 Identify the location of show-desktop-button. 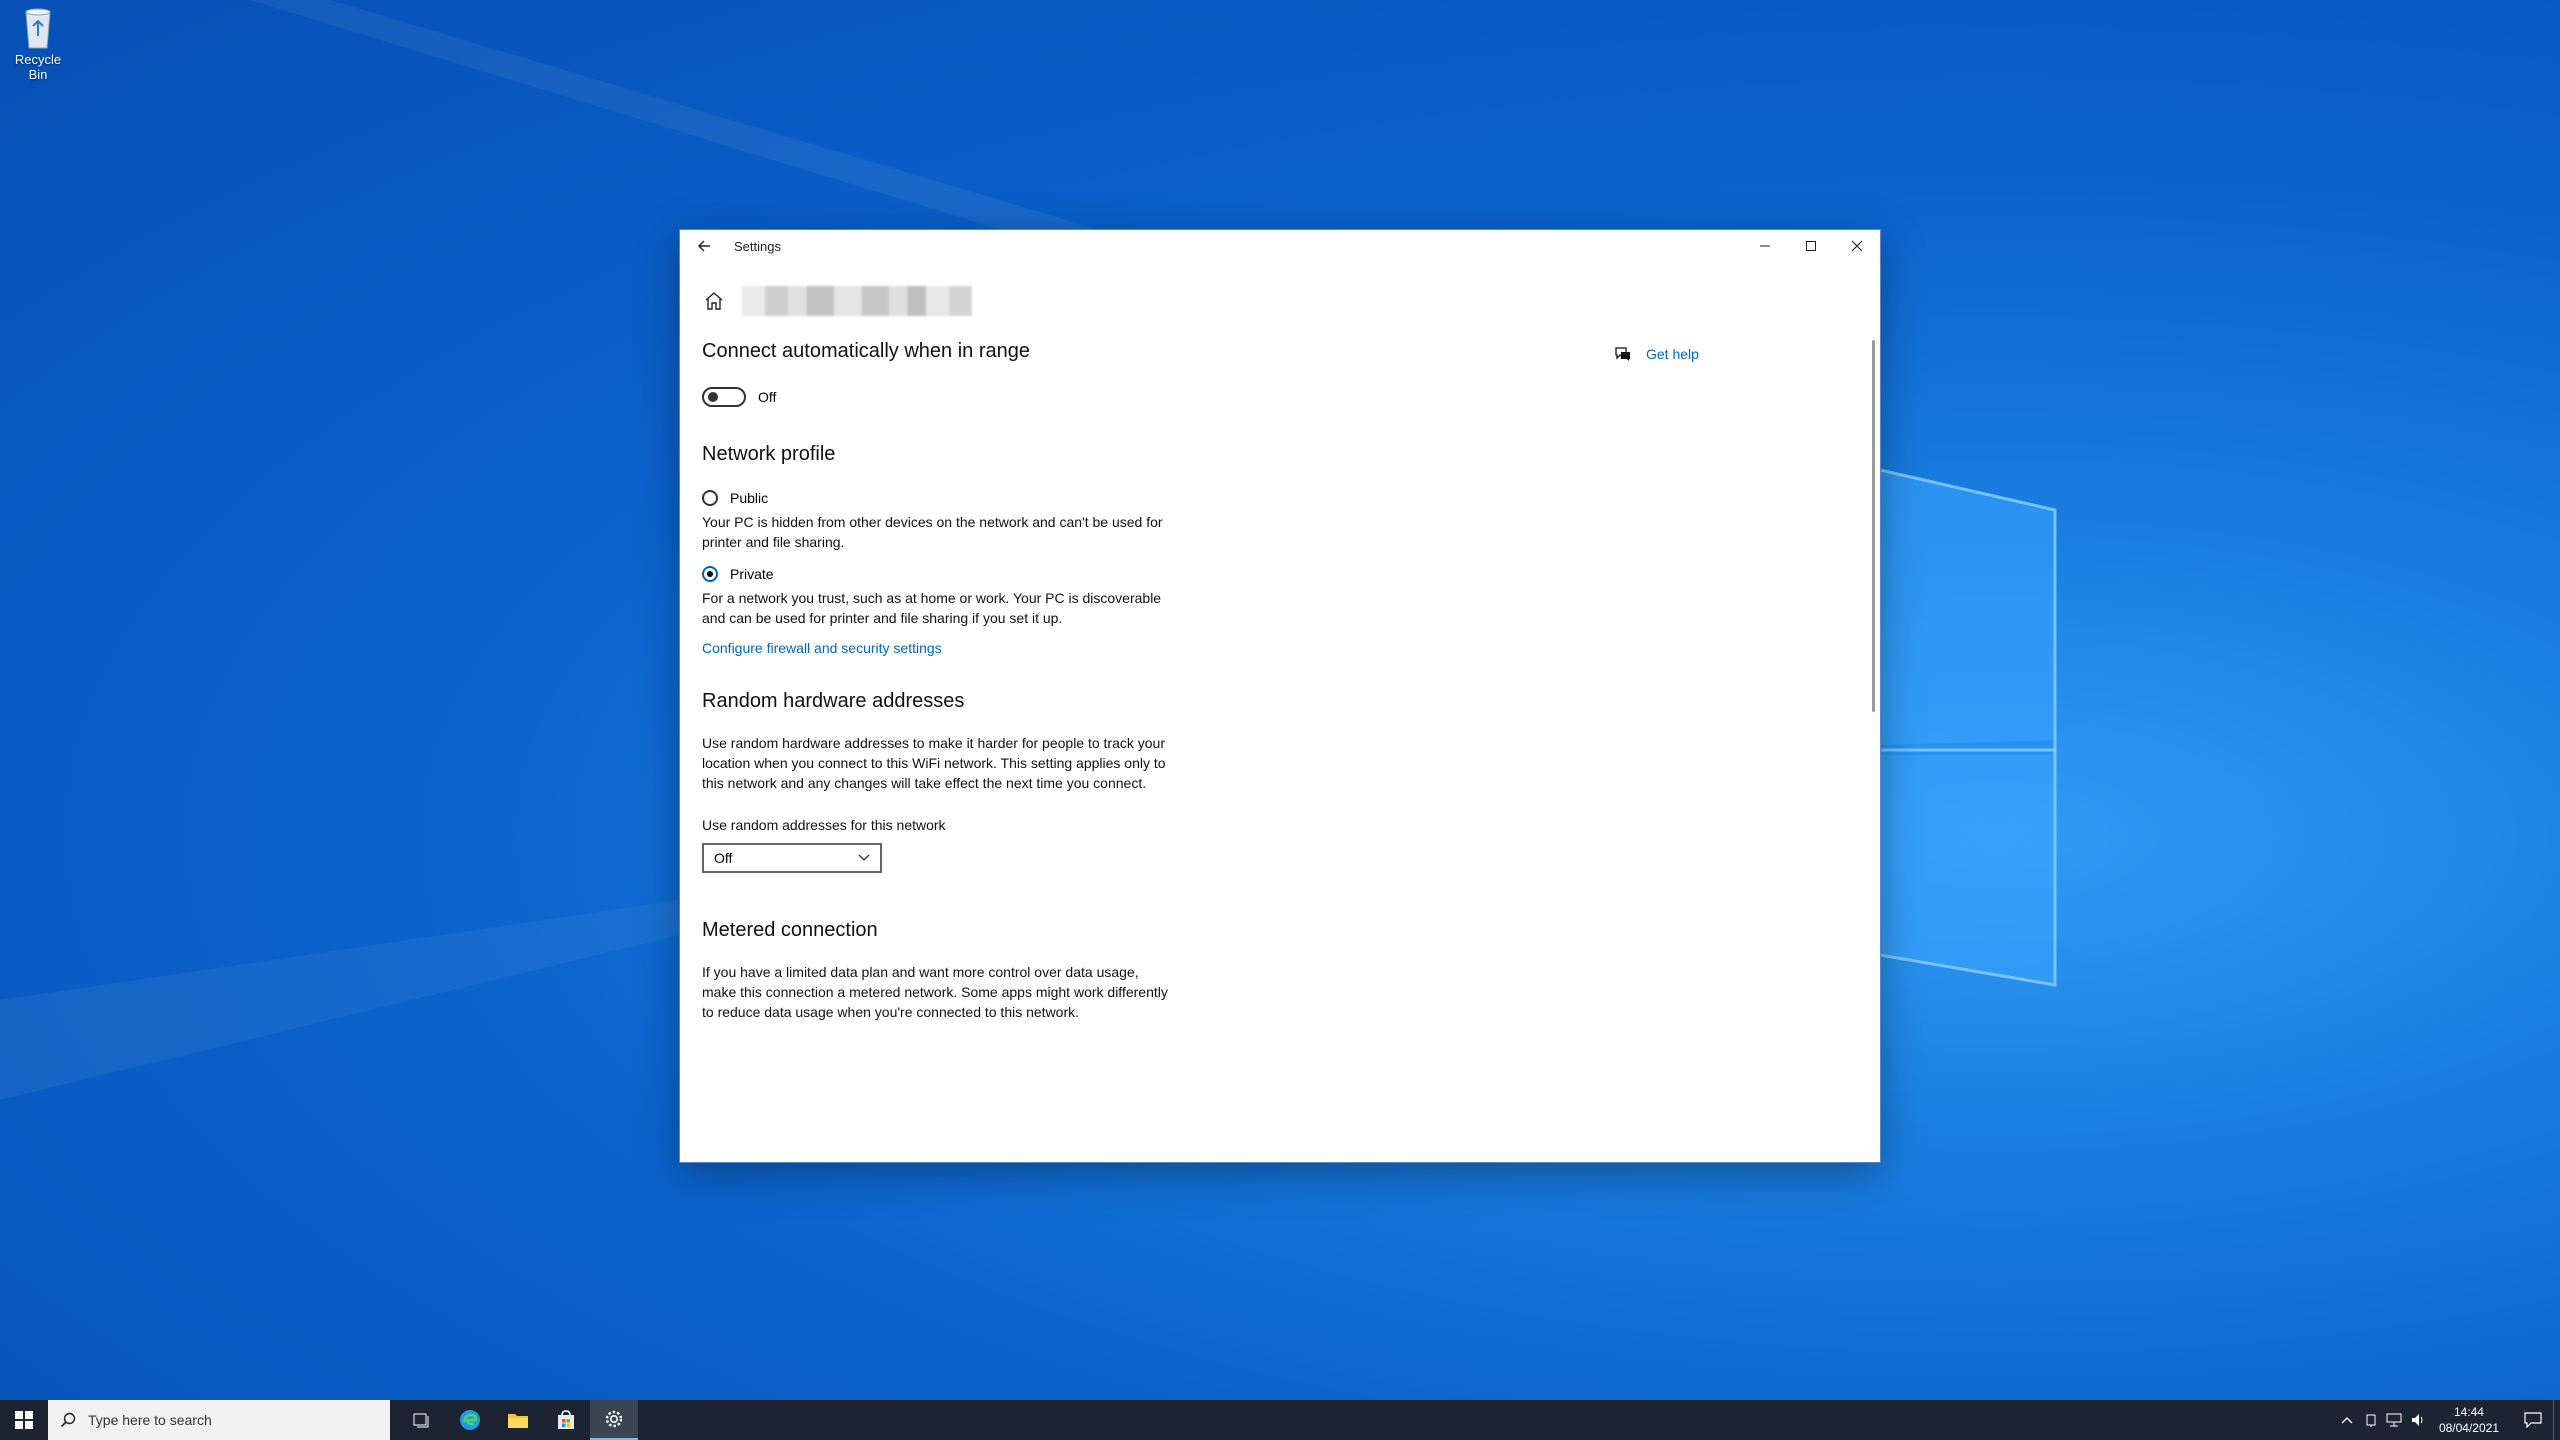
(2556, 1420).